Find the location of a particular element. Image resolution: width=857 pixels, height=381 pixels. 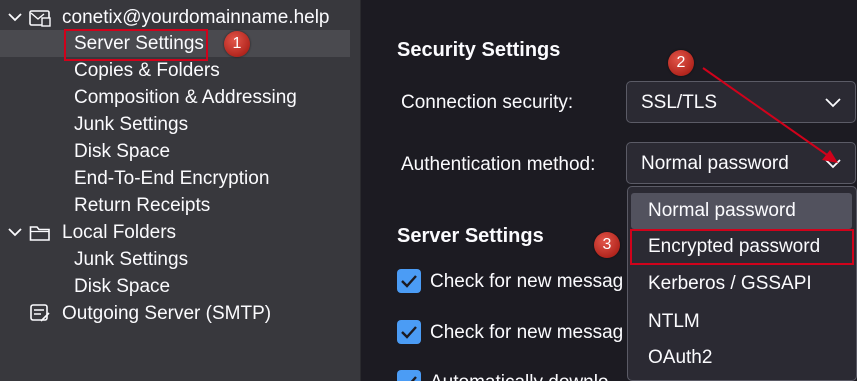

sidebar-item-junk-settings: Junk Settings is located at coordinates (175, 124).